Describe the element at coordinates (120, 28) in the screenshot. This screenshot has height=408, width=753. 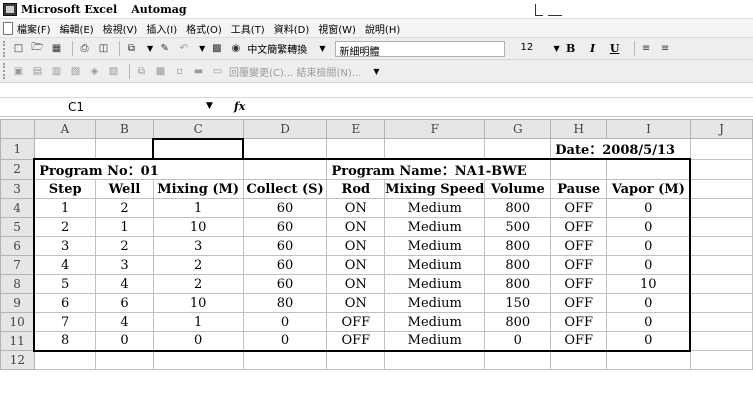
I see `menu-view: 檢視(V)` at that location.